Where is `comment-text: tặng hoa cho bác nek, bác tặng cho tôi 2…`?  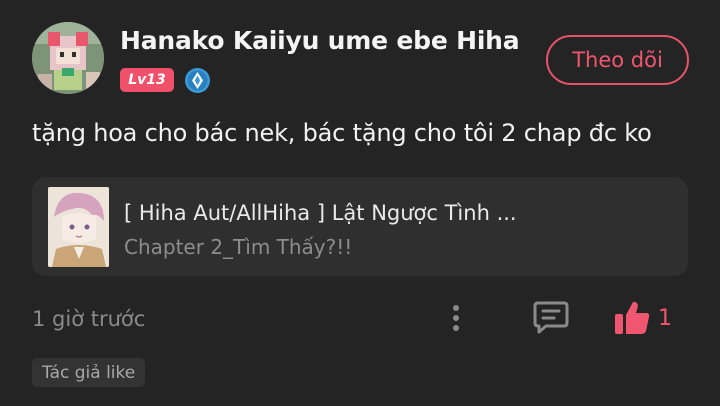
comment-text: tặng hoa cho bác nek, bác tặng cho tôi 2… is located at coordinates (342, 133).